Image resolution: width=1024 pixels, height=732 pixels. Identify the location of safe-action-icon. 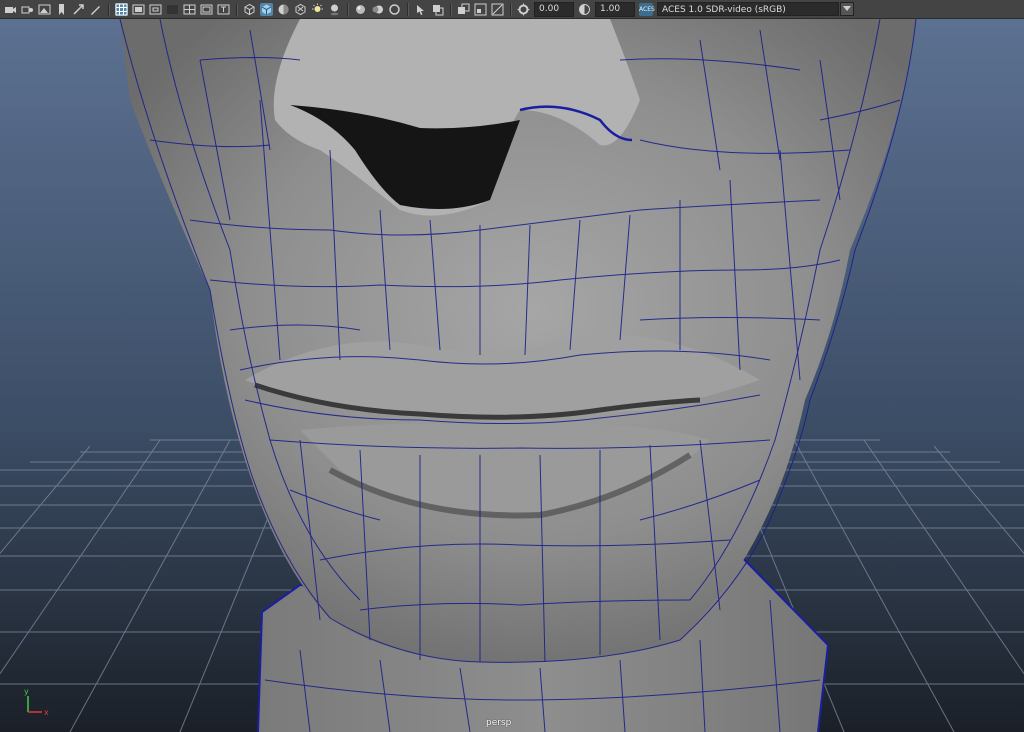
(206, 9).